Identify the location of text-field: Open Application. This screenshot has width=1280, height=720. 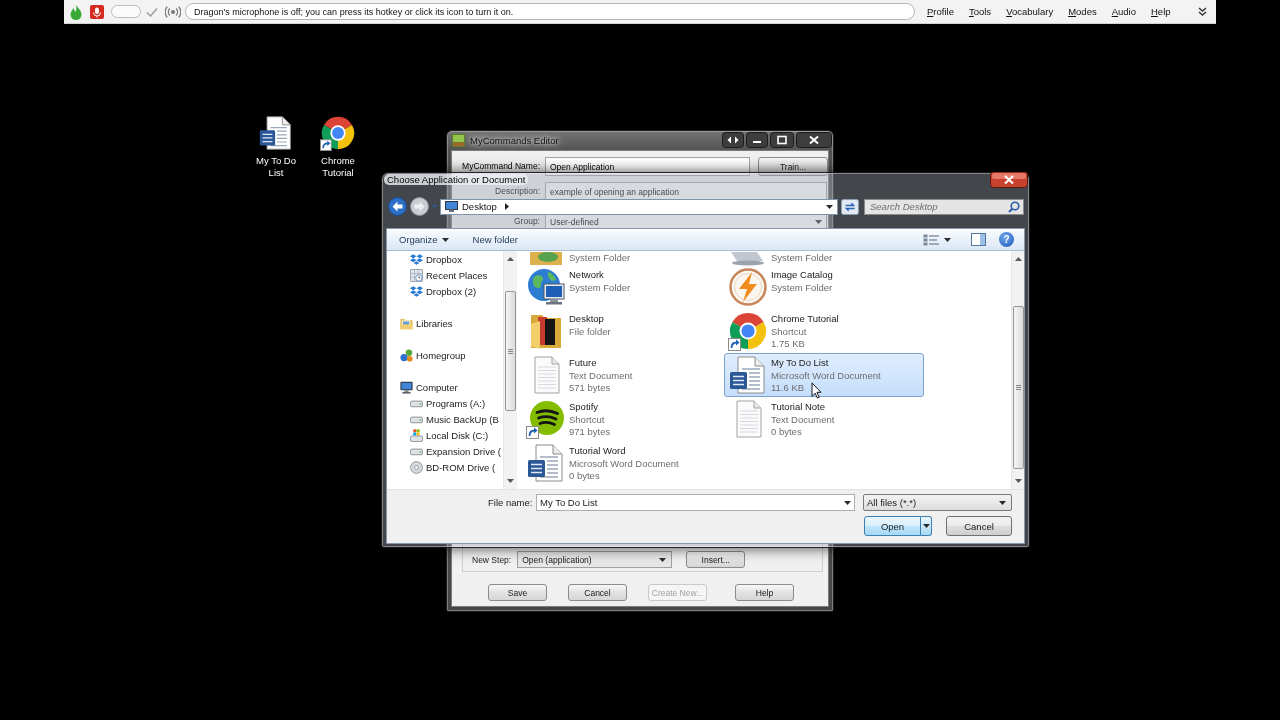
(647, 166).